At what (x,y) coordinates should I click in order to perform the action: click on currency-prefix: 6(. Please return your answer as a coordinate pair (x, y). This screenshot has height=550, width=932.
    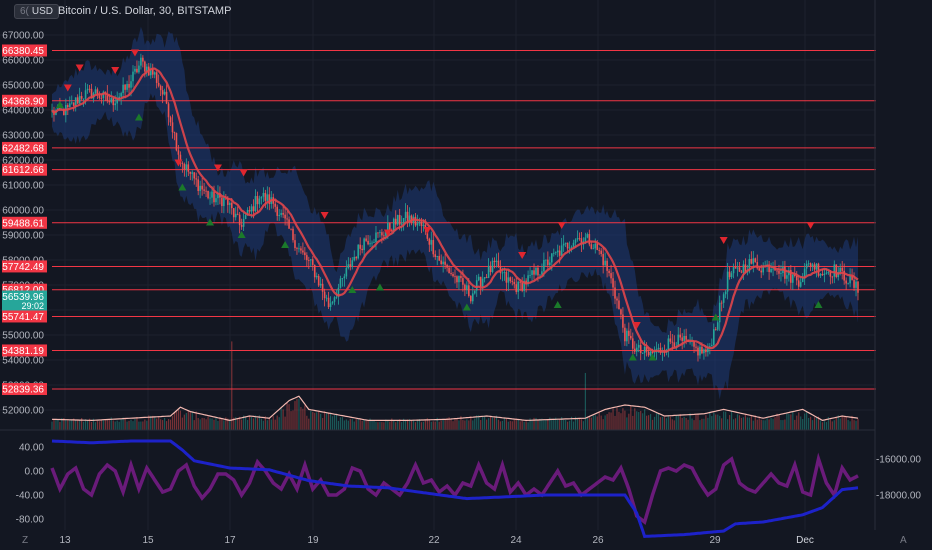
    Looking at the image, I should click on (24, 11).